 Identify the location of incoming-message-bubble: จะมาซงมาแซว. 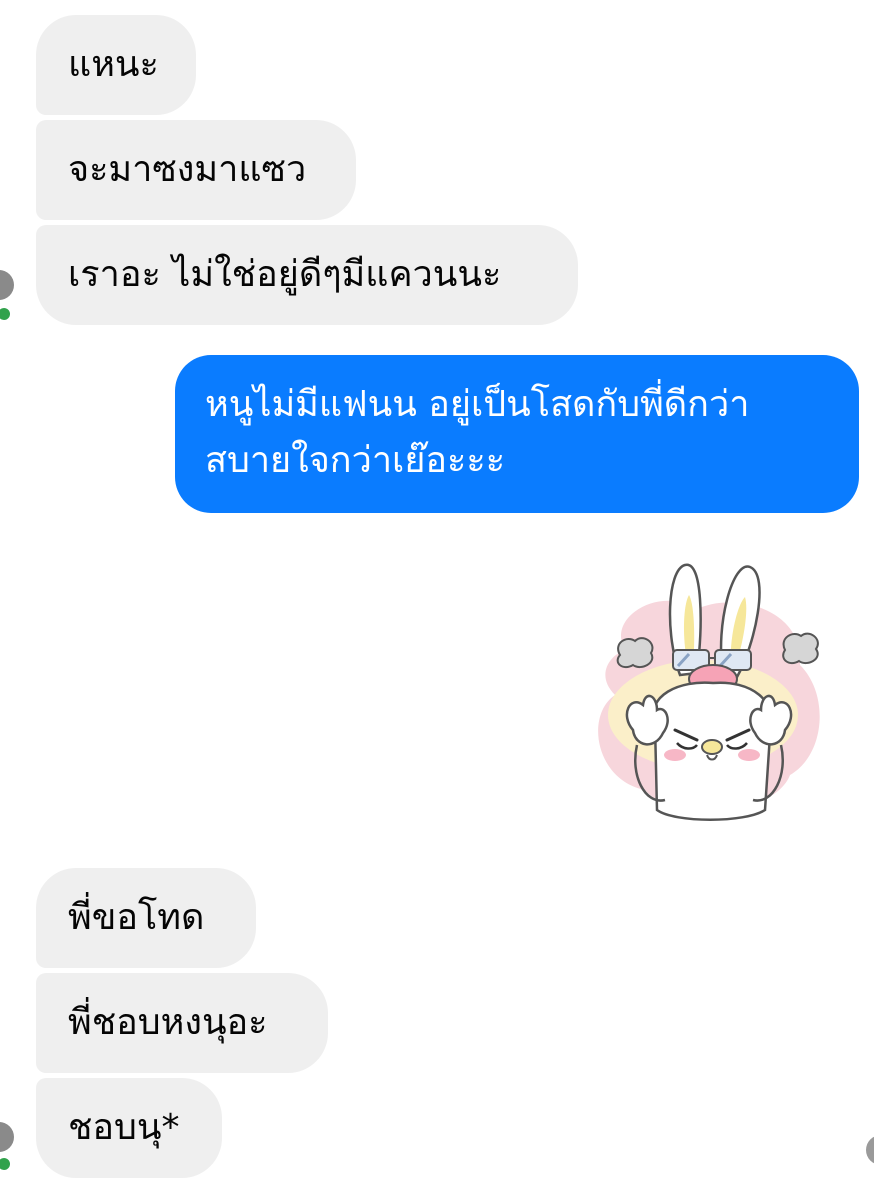
(196, 170).